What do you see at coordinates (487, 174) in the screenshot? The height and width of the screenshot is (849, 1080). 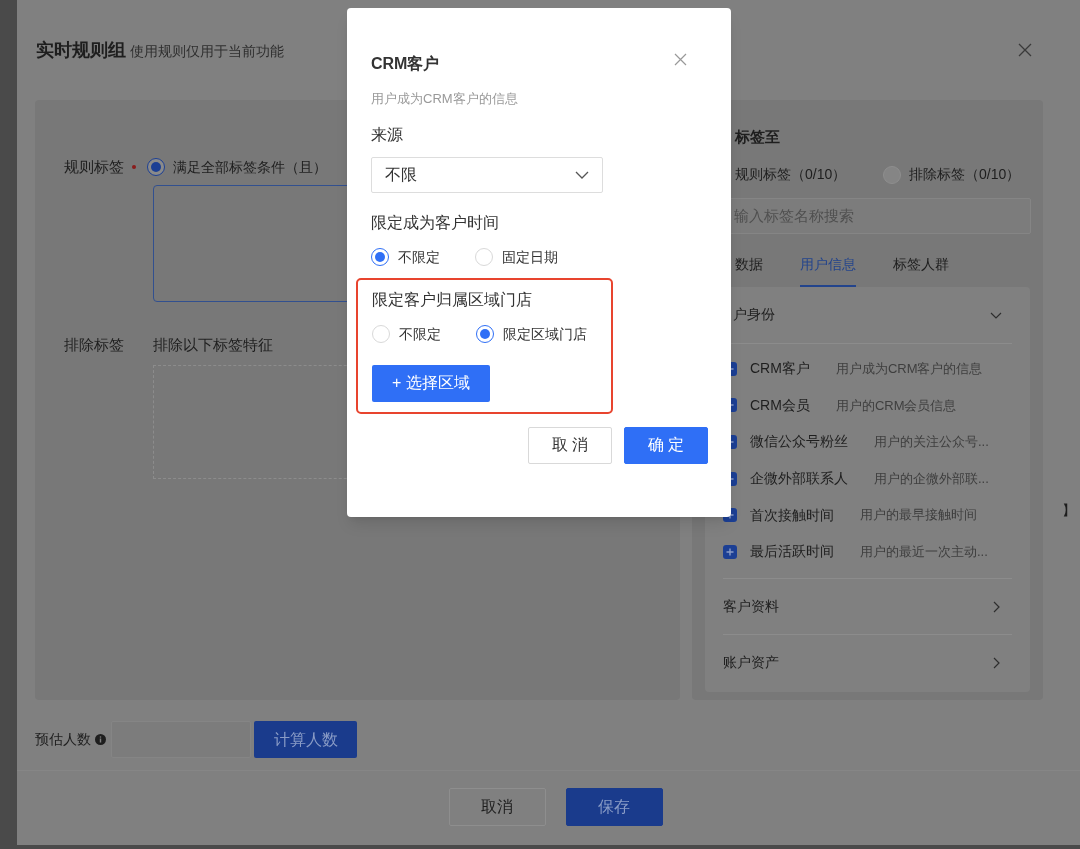 I see `select-field: 不限` at bounding box center [487, 174].